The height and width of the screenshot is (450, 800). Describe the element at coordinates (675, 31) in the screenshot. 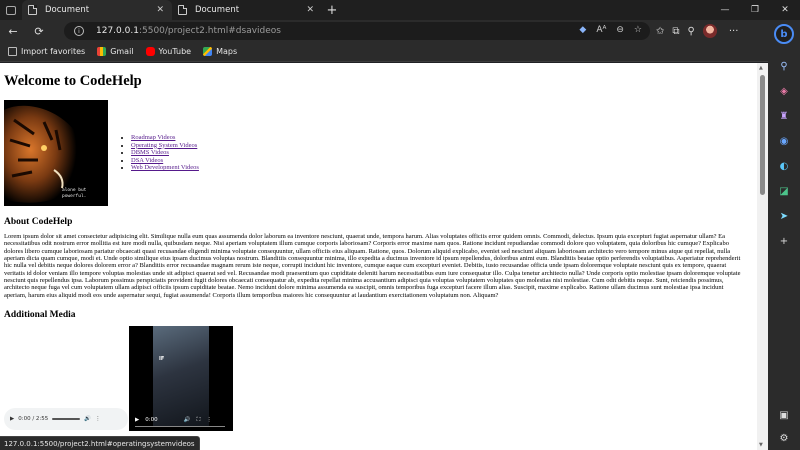

I see `collections-icon: ⧉` at that location.